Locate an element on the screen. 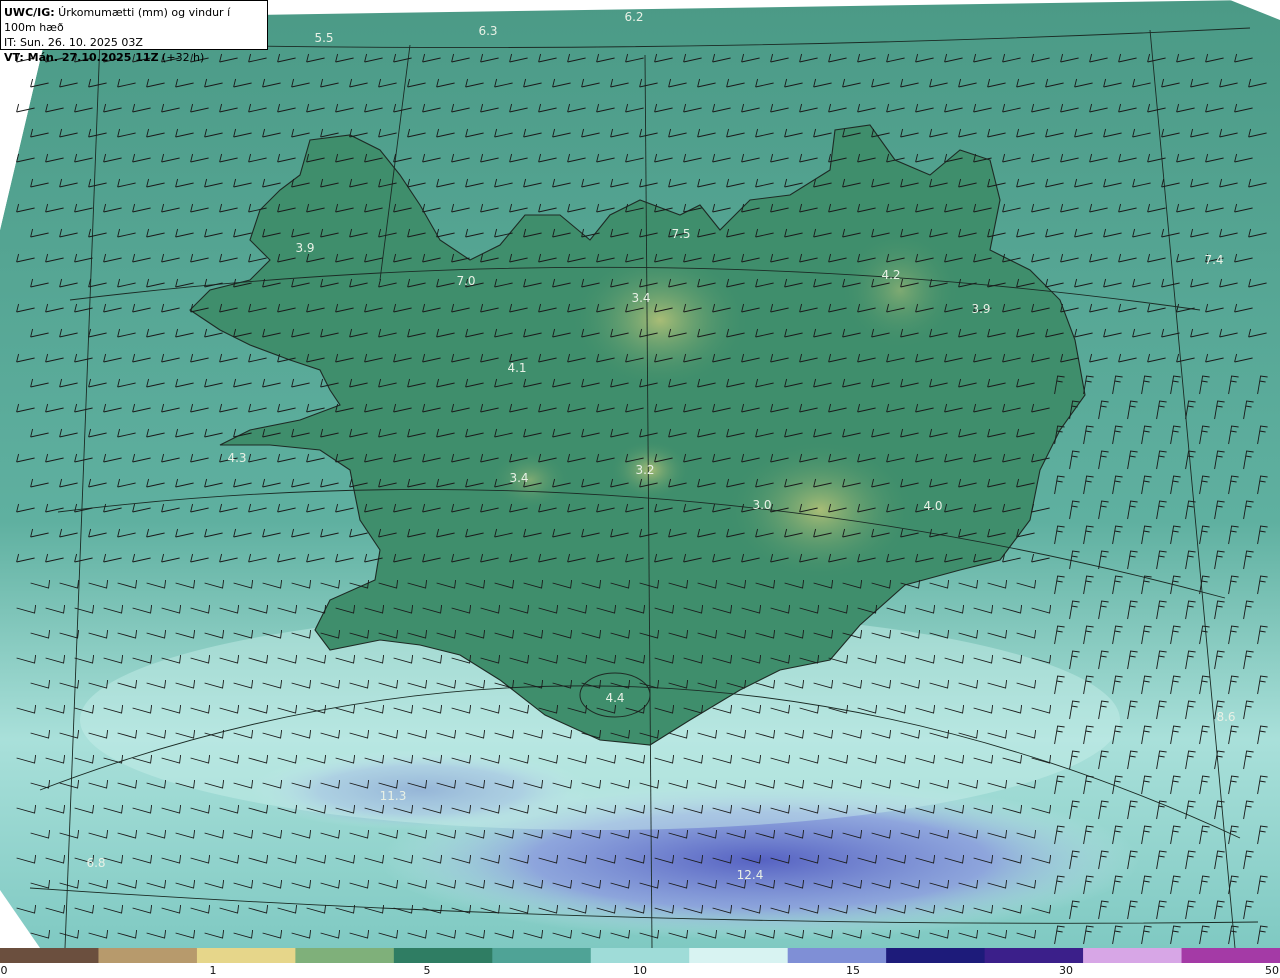  colorbar-tick-label: 0 is located at coordinates (4, 970).